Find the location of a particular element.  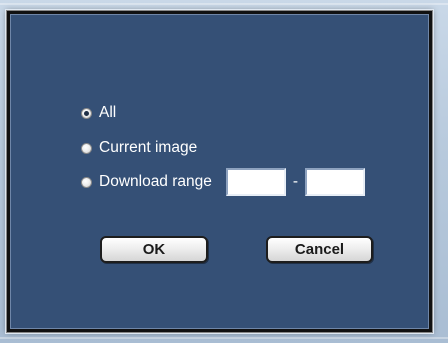

radio-current-image is located at coordinates (86, 148).